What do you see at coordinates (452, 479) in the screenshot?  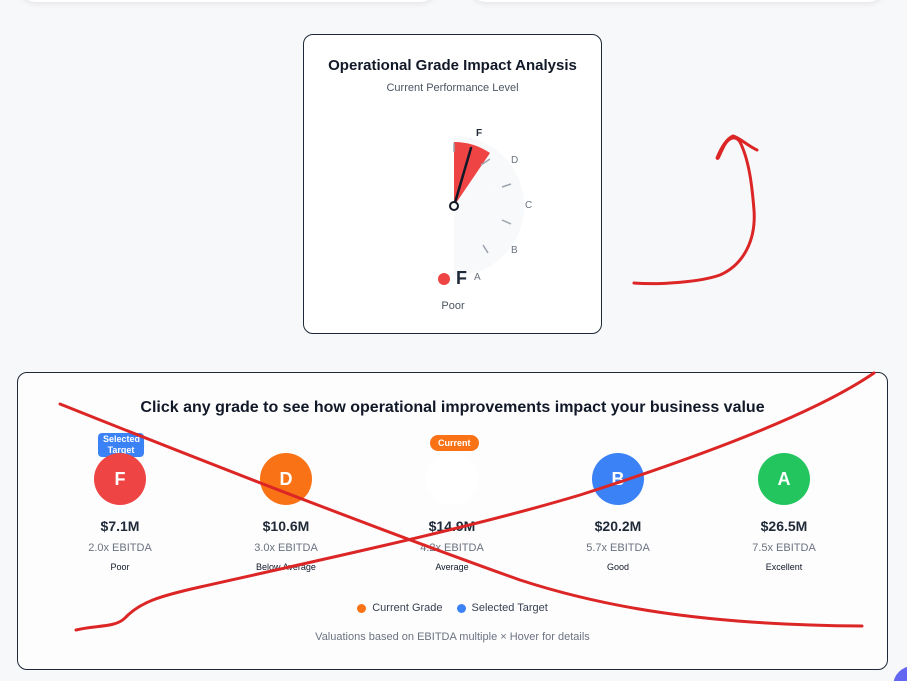 I see `grade-circle-c: C` at bounding box center [452, 479].